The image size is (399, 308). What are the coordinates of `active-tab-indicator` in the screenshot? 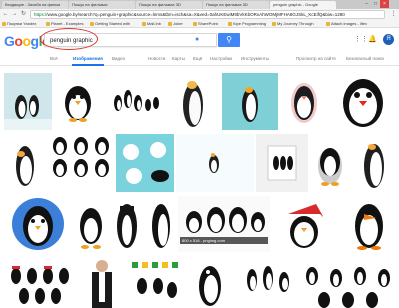 It's located at (88, 65).